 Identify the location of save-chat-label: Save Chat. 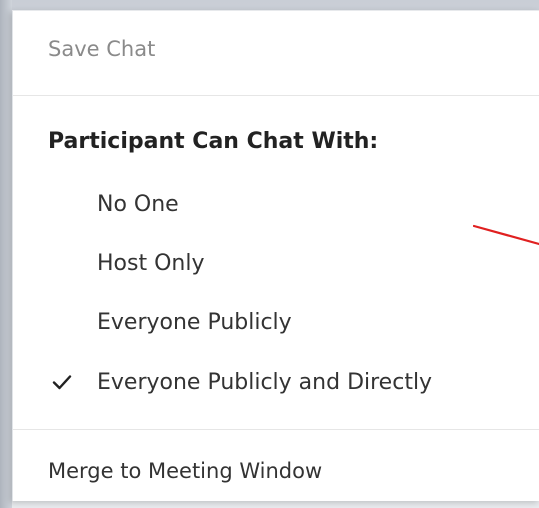
(102, 49).